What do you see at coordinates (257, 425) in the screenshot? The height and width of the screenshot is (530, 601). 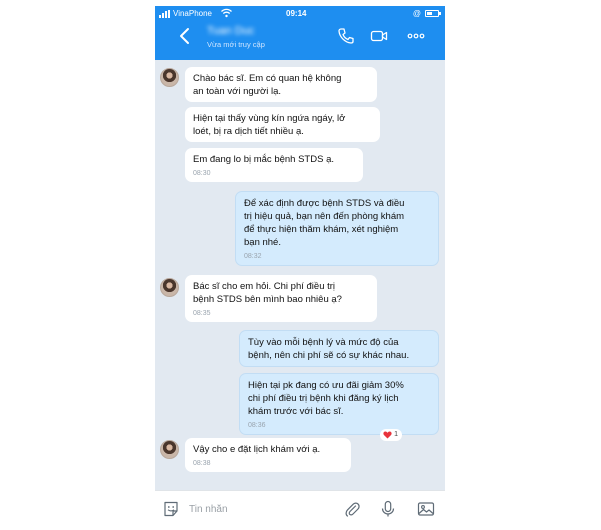 I see `message-time: 08:36` at bounding box center [257, 425].